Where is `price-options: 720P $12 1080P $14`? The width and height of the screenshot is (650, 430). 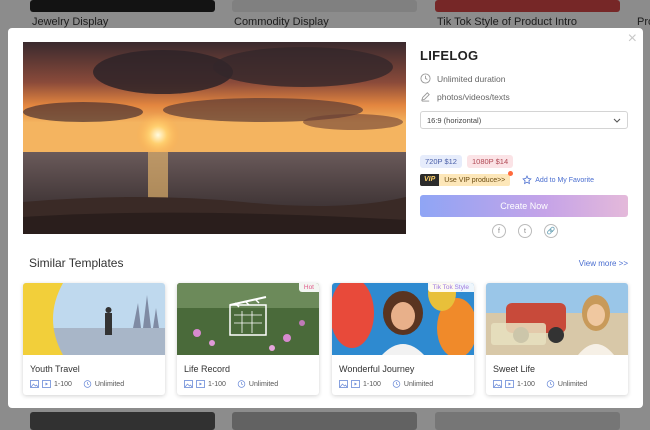
price-options: 720P $12 1080P $14 is located at coordinates (525, 161).